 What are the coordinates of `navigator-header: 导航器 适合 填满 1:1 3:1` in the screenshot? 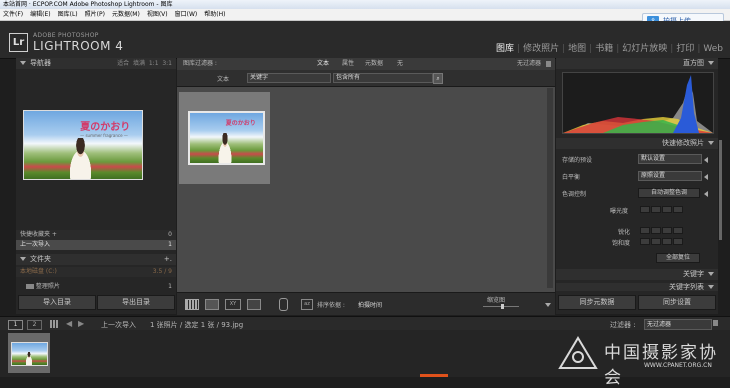 It's located at (96, 63).